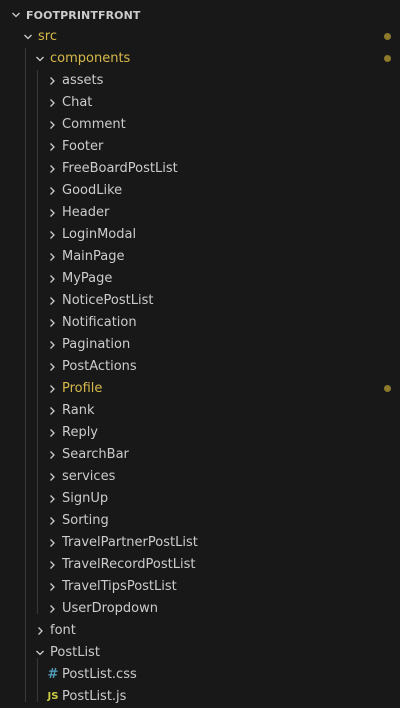 This screenshot has width=400, height=708. Describe the element at coordinates (200, 15) in the screenshot. I see `workspace-section-header: FOOTPRINTFRONT` at that location.